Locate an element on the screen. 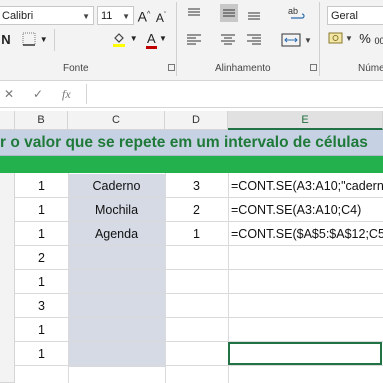  grow-font-button: A^ is located at coordinates (144, 16).